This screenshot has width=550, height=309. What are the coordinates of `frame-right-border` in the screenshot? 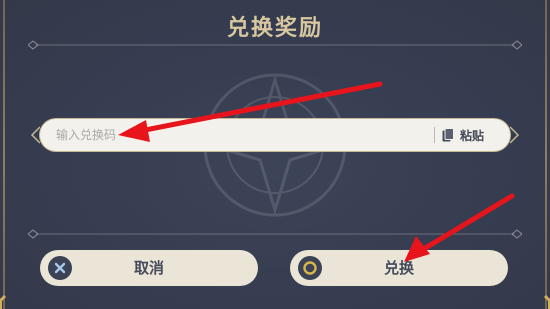 It's located at (546, 154).